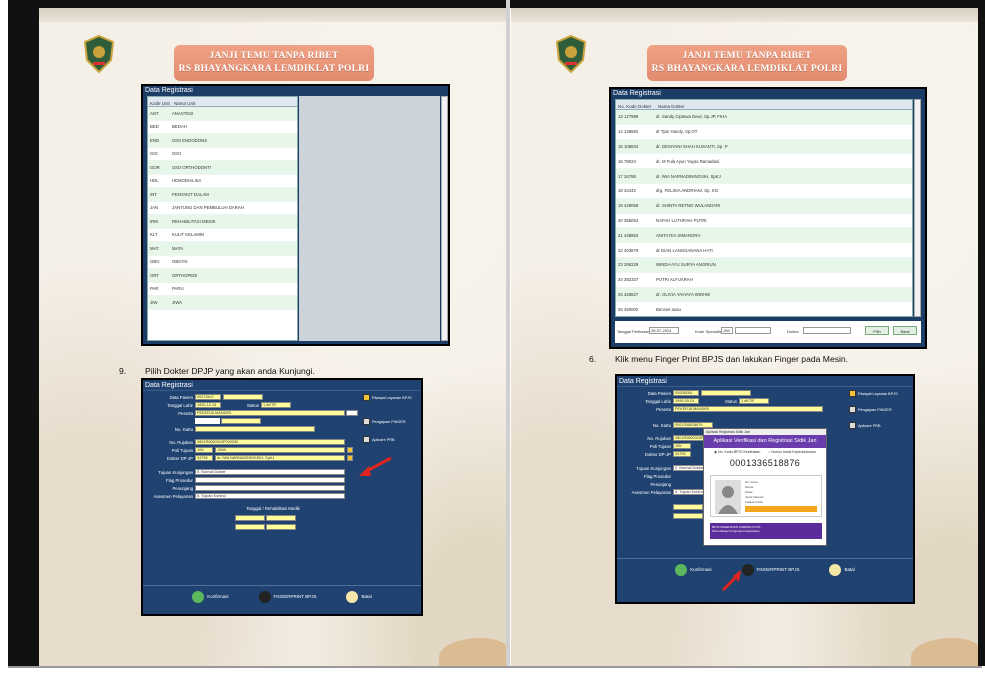 The width and height of the screenshot is (985, 688). I want to click on list-item: INT PENYAKIT DALAM, so click(222, 195).